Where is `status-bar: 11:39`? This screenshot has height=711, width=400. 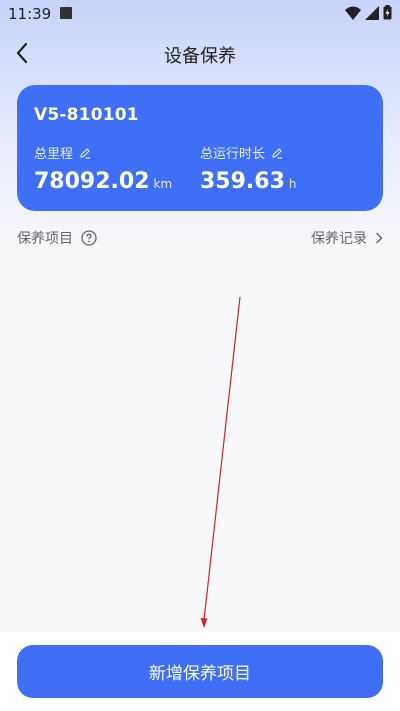
status-bar: 11:39 is located at coordinates (200, 14).